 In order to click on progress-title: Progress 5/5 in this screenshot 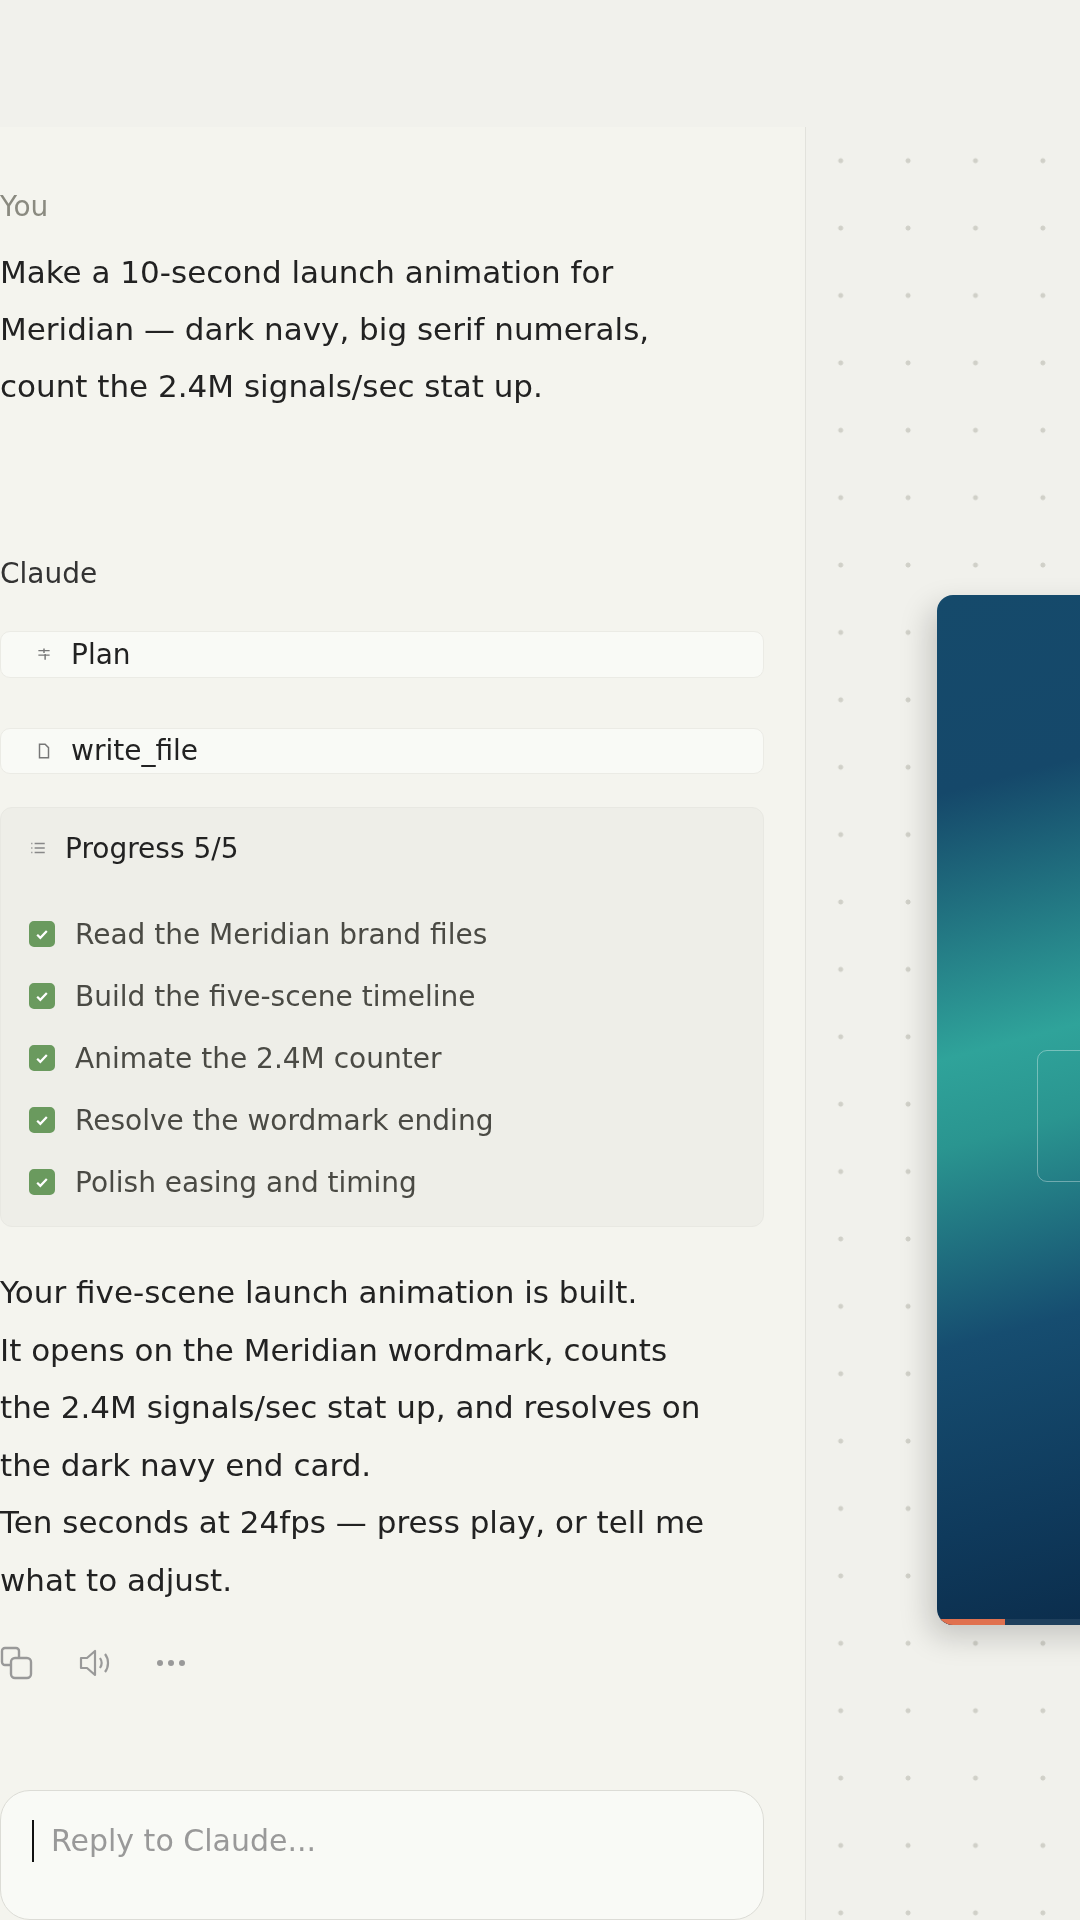, I will do `click(152, 848)`.